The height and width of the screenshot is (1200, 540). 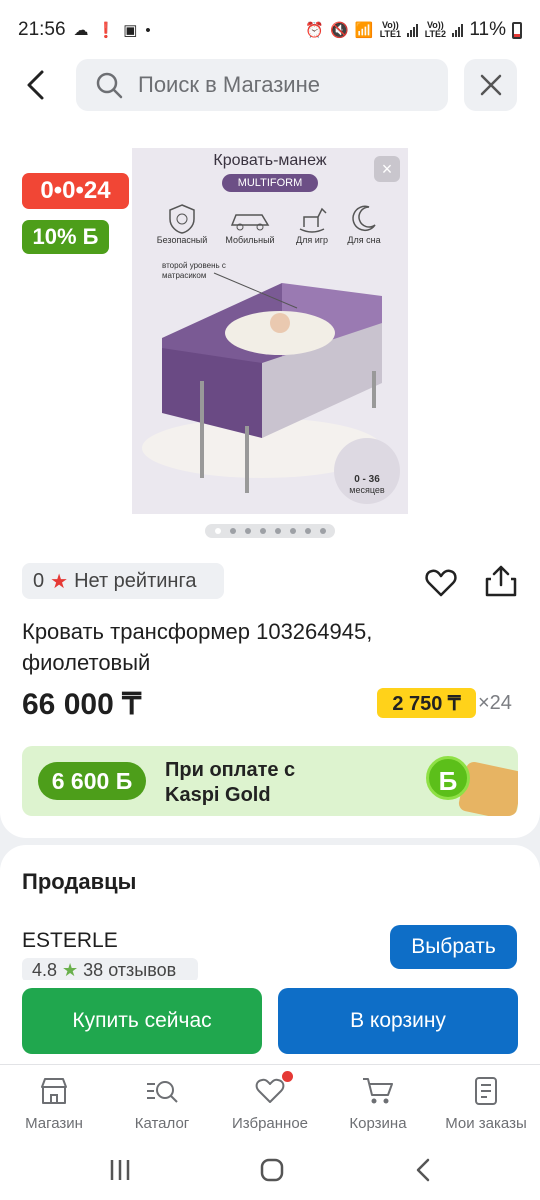 What do you see at coordinates (92, 781) in the screenshot?
I see `gold-bonus-pill: 6 600 Б` at bounding box center [92, 781].